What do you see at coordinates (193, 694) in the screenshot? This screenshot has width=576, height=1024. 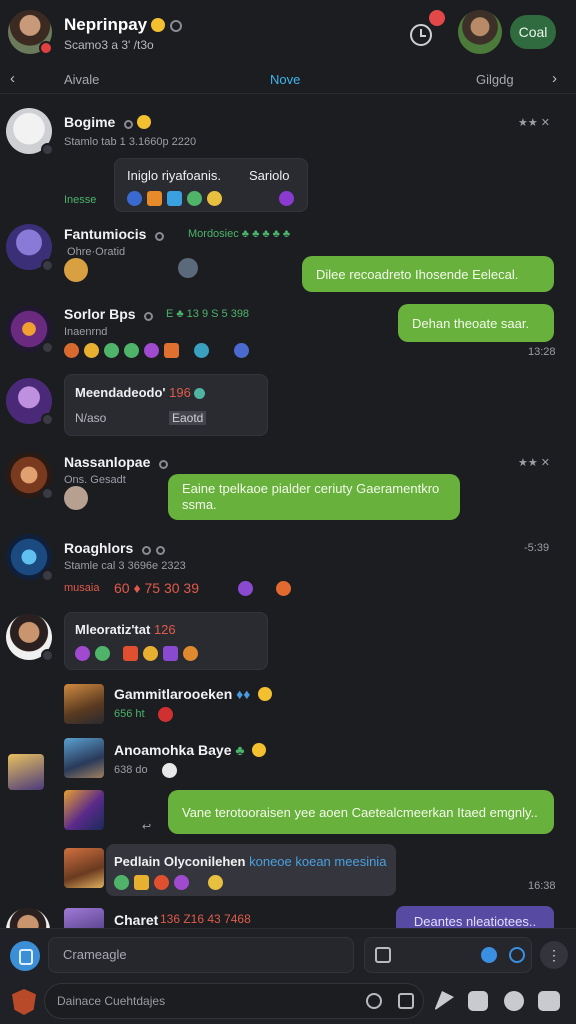 I see `sender-name: Gammitlarooeken ♦♦` at bounding box center [193, 694].